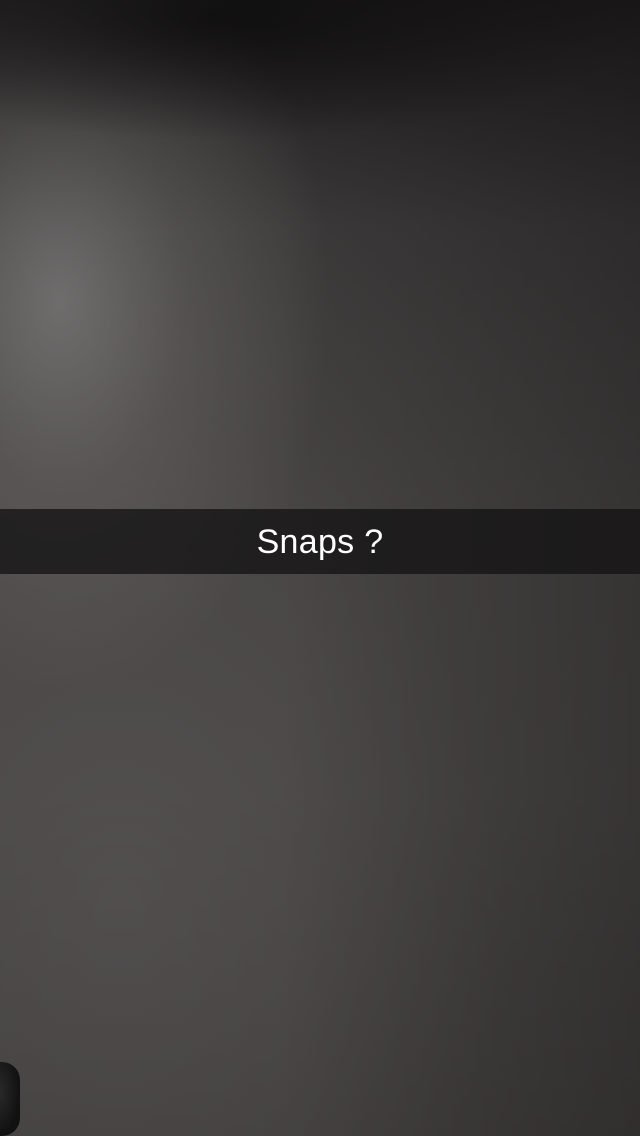  I want to click on caption-bar: Snaps ?, so click(320, 541).